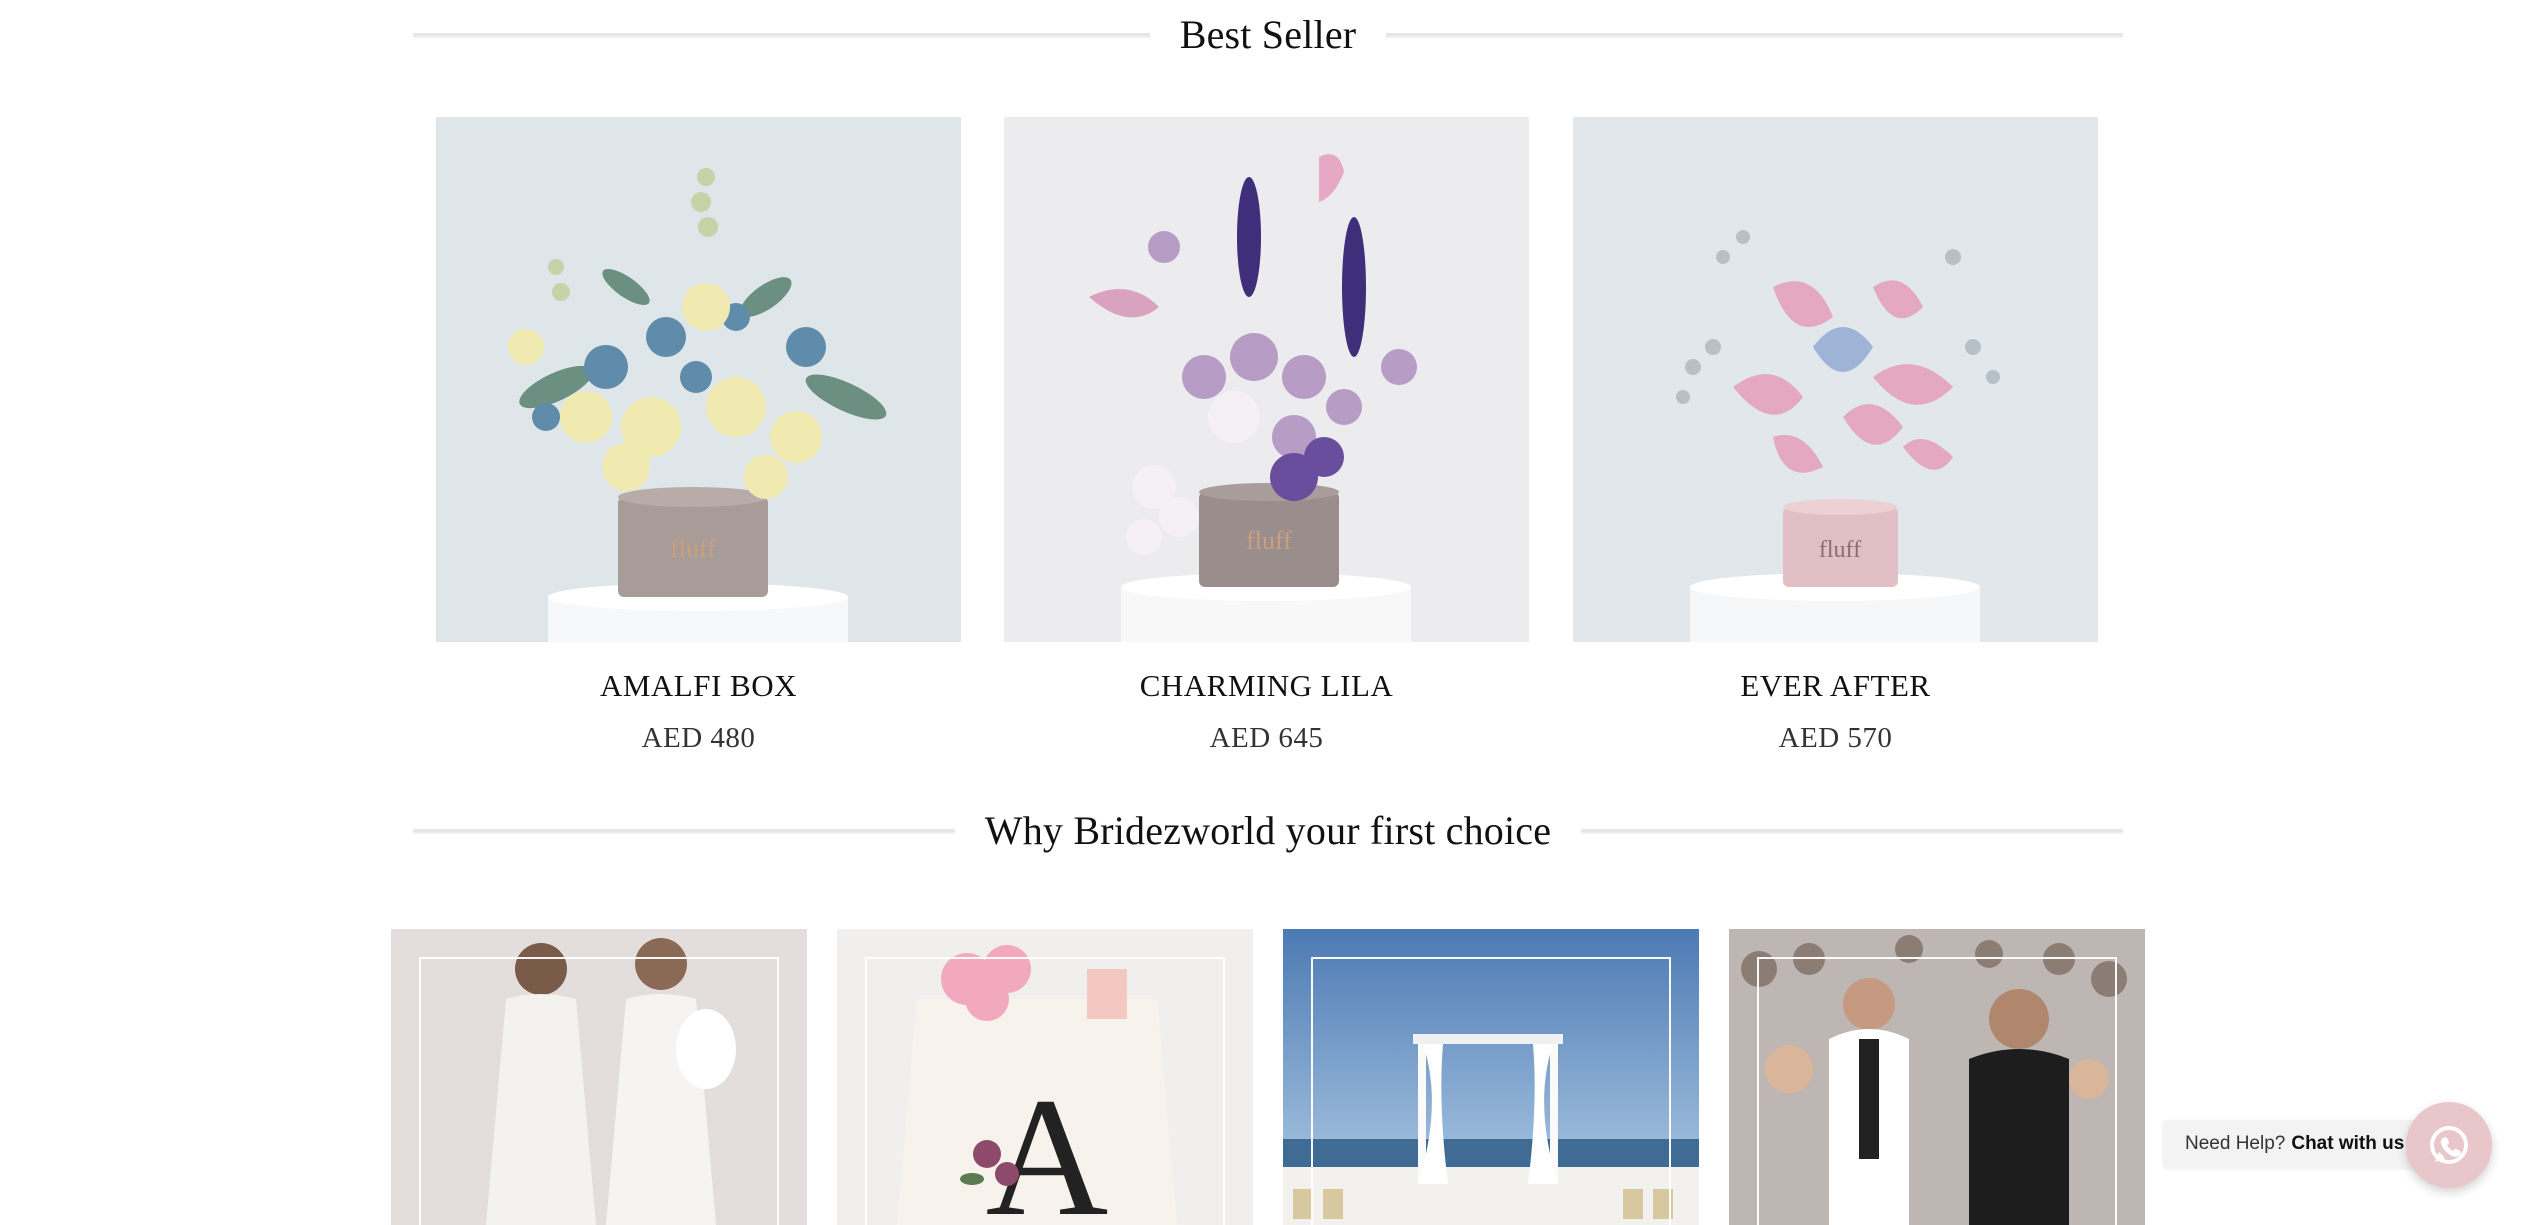 Image resolution: width=2536 pixels, height=1225 pixels. Describe the element at coordinates (1266, 686) in the screenshot. I see `product-name: CHARMING LILA` at that location.